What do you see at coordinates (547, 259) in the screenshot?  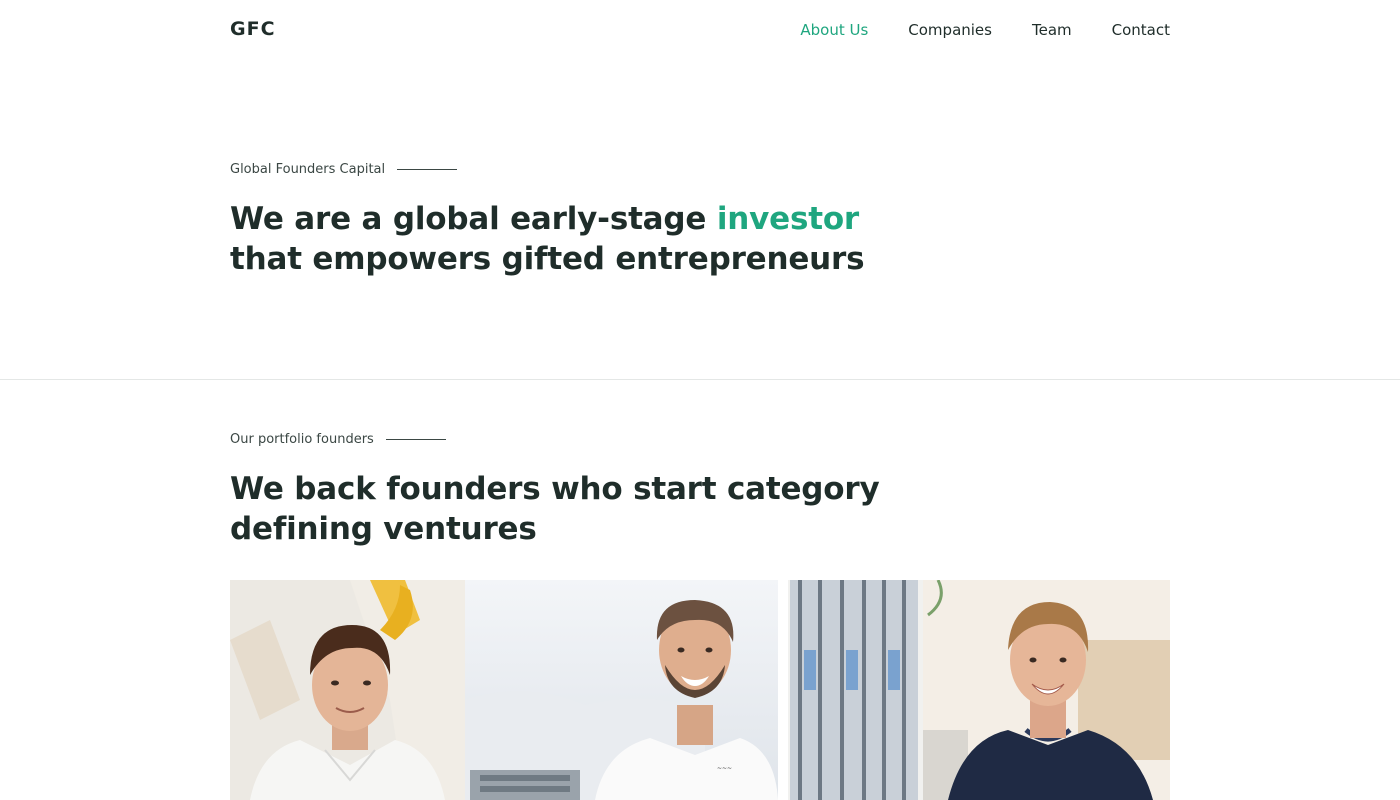 I see `hero-headline-end: that empowers gifted entrepreneurs` at bounding box center [547, 259].